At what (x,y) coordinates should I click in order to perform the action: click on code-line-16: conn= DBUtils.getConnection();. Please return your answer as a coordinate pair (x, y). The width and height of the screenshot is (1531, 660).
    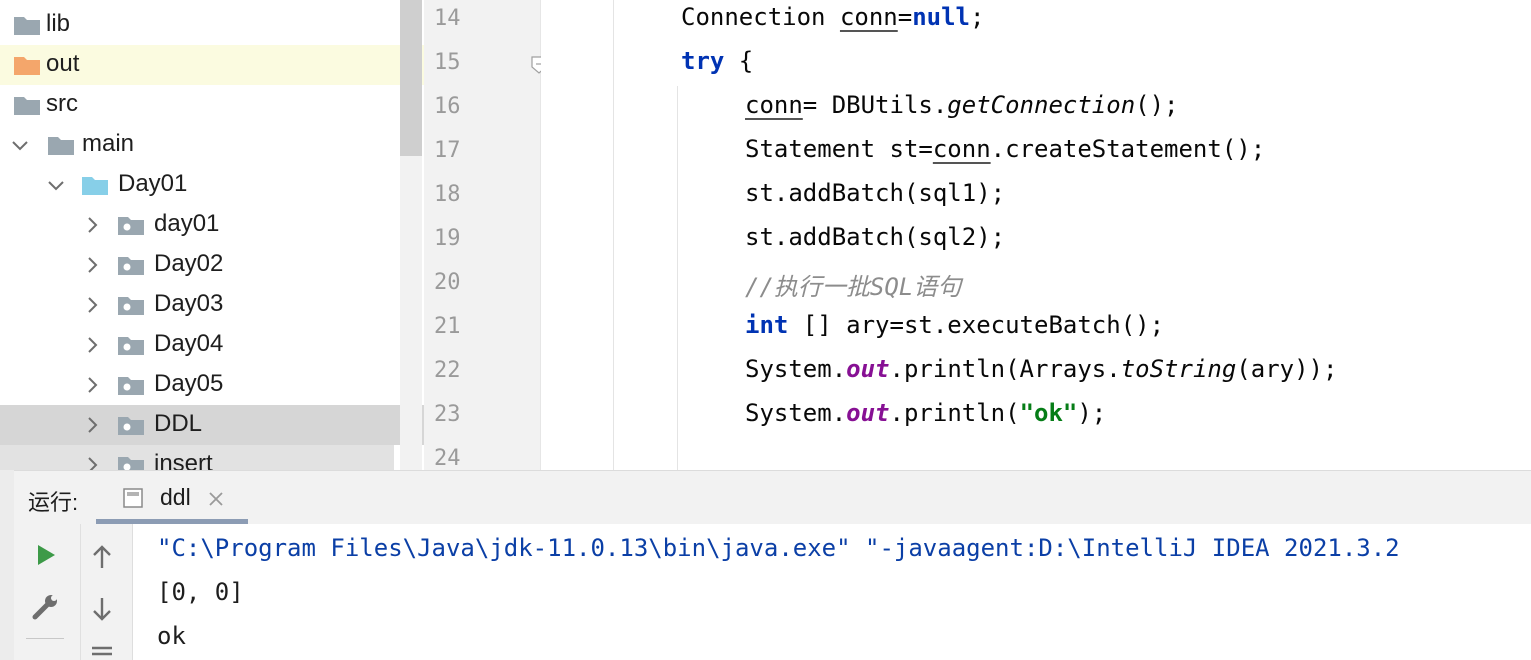
    Looking at the image, I should click on (962, 105).